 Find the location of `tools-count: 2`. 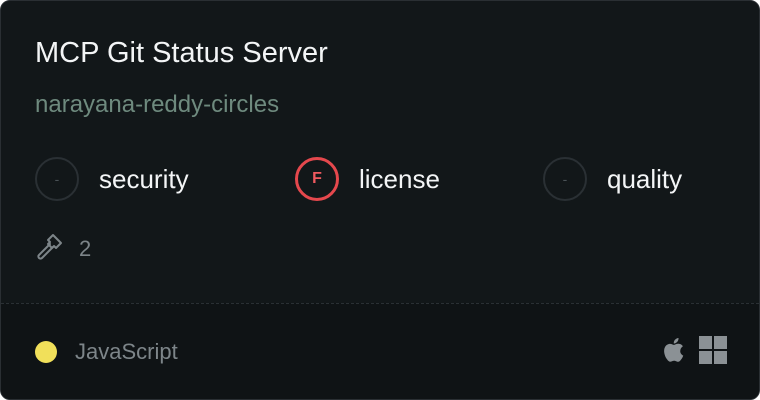

tools-count: 2 is located at coordinates (63, 249).